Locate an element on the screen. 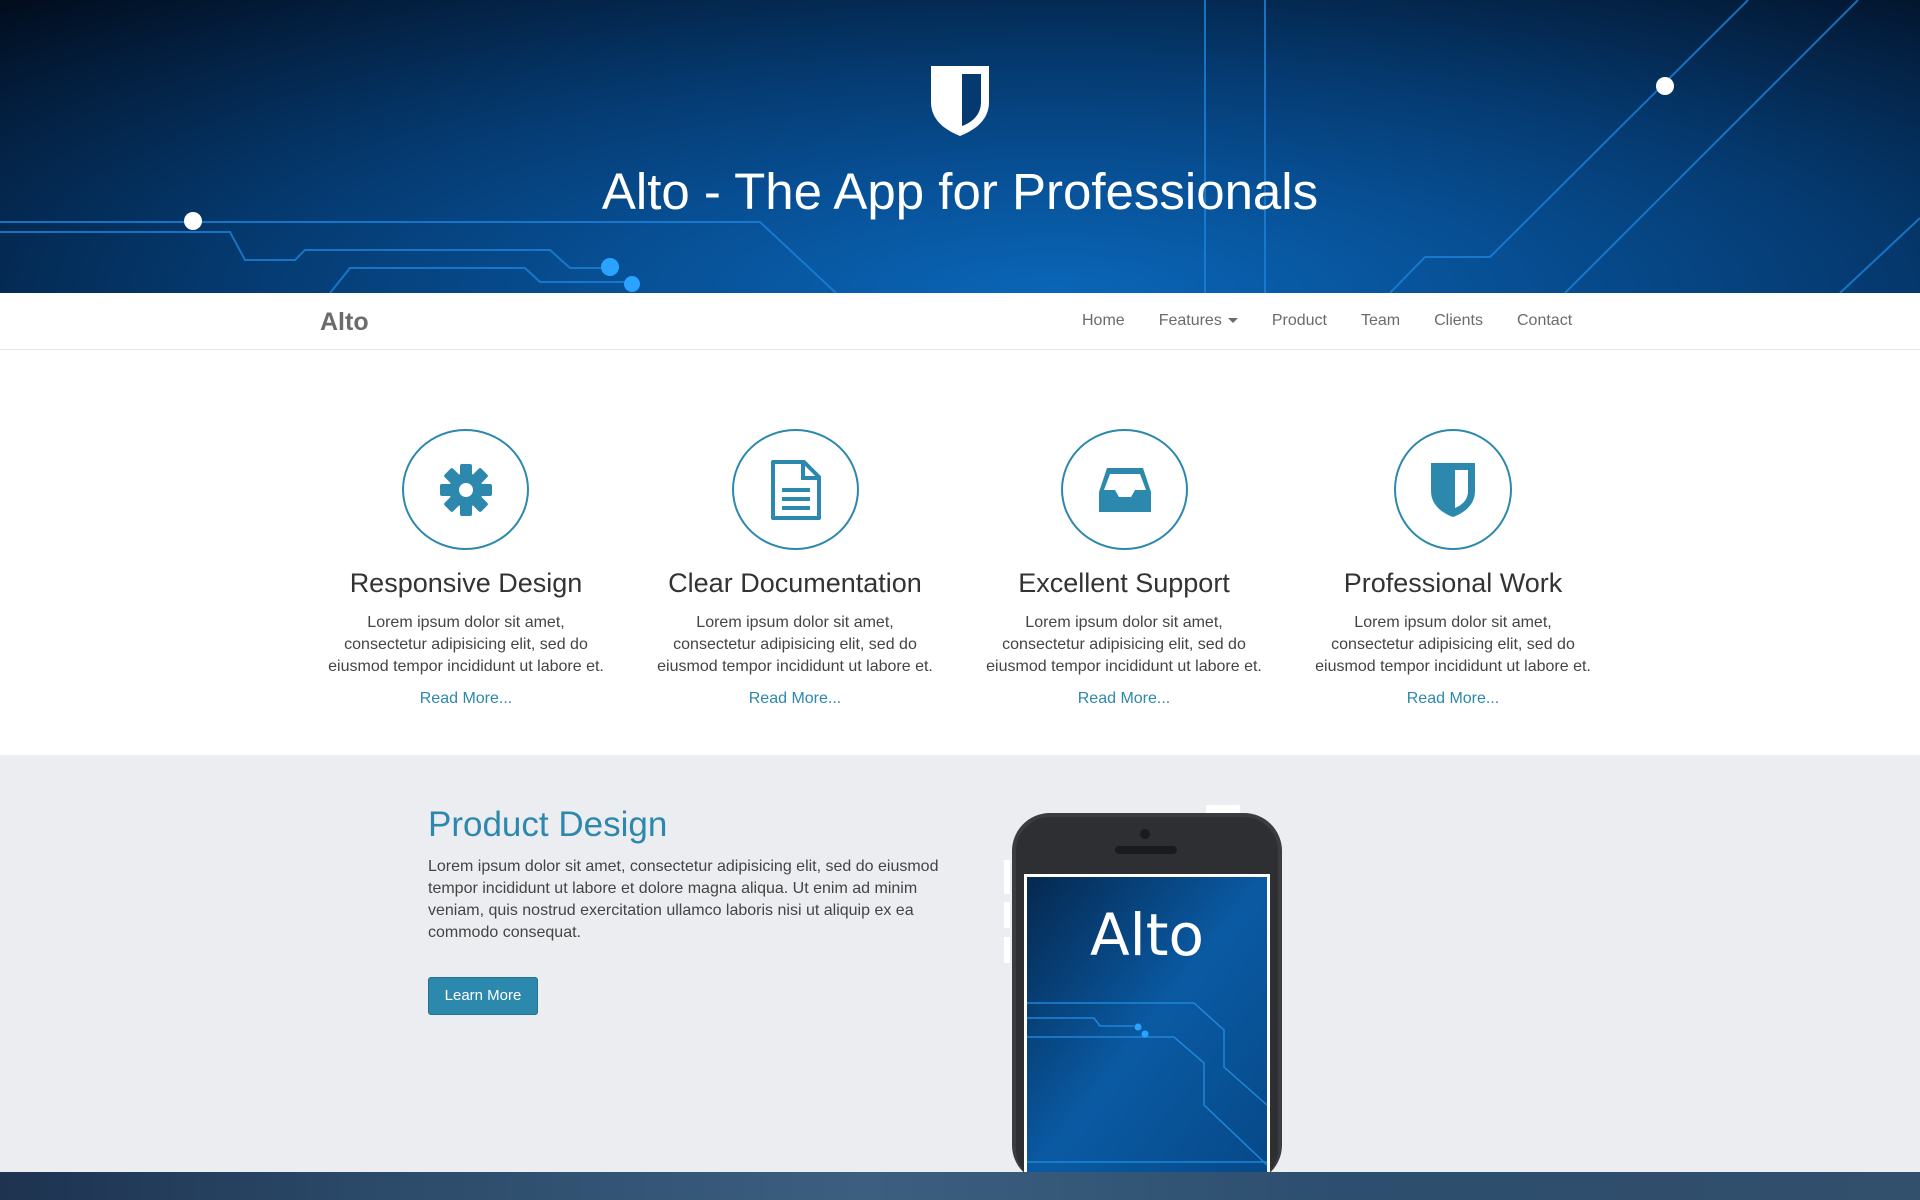  nav-item-team: Team is located at coordinates (1380, 321).